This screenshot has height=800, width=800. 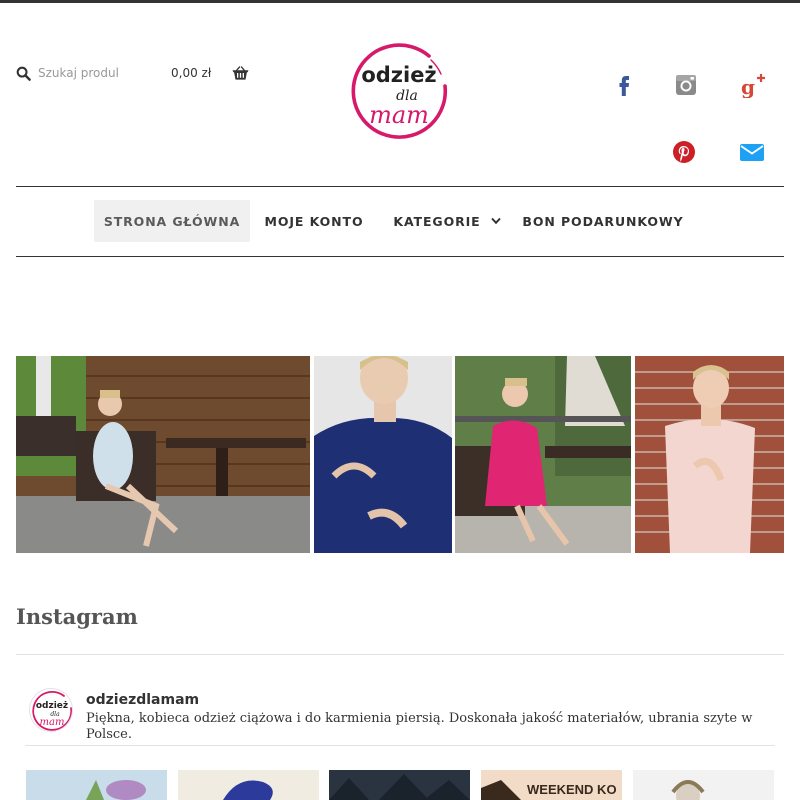 What do you see at coordinates (78, 73) in the screenshot?
I see `search-input` at bounding box center [78, 73].